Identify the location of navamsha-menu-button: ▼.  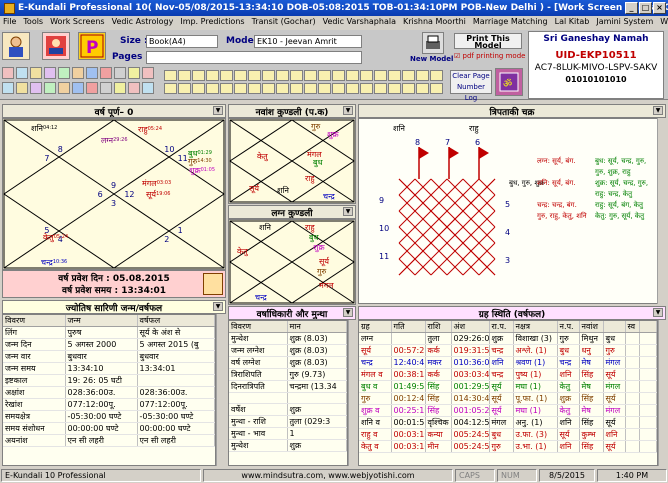
(348, 110).